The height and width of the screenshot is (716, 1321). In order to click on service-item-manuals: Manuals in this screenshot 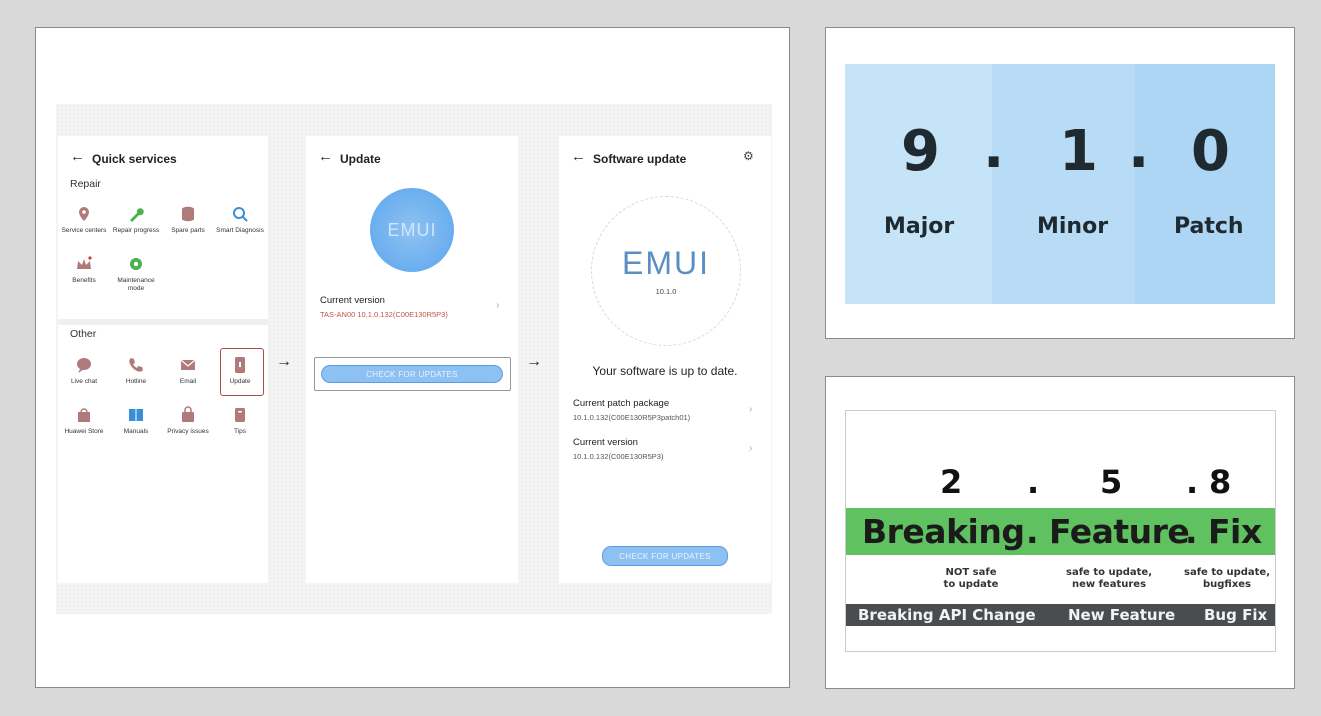, I will do `click(136, 421)`.